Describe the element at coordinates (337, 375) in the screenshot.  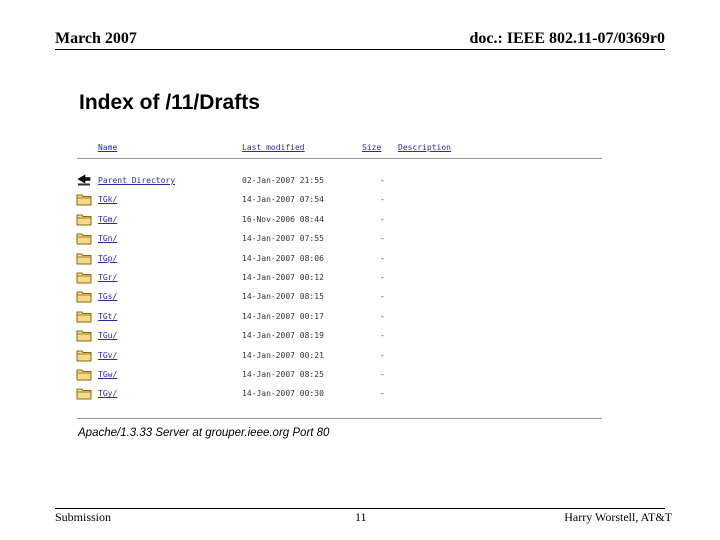
I see `table-row: TGw/14-Jan-2007 08:25 -` at that location.